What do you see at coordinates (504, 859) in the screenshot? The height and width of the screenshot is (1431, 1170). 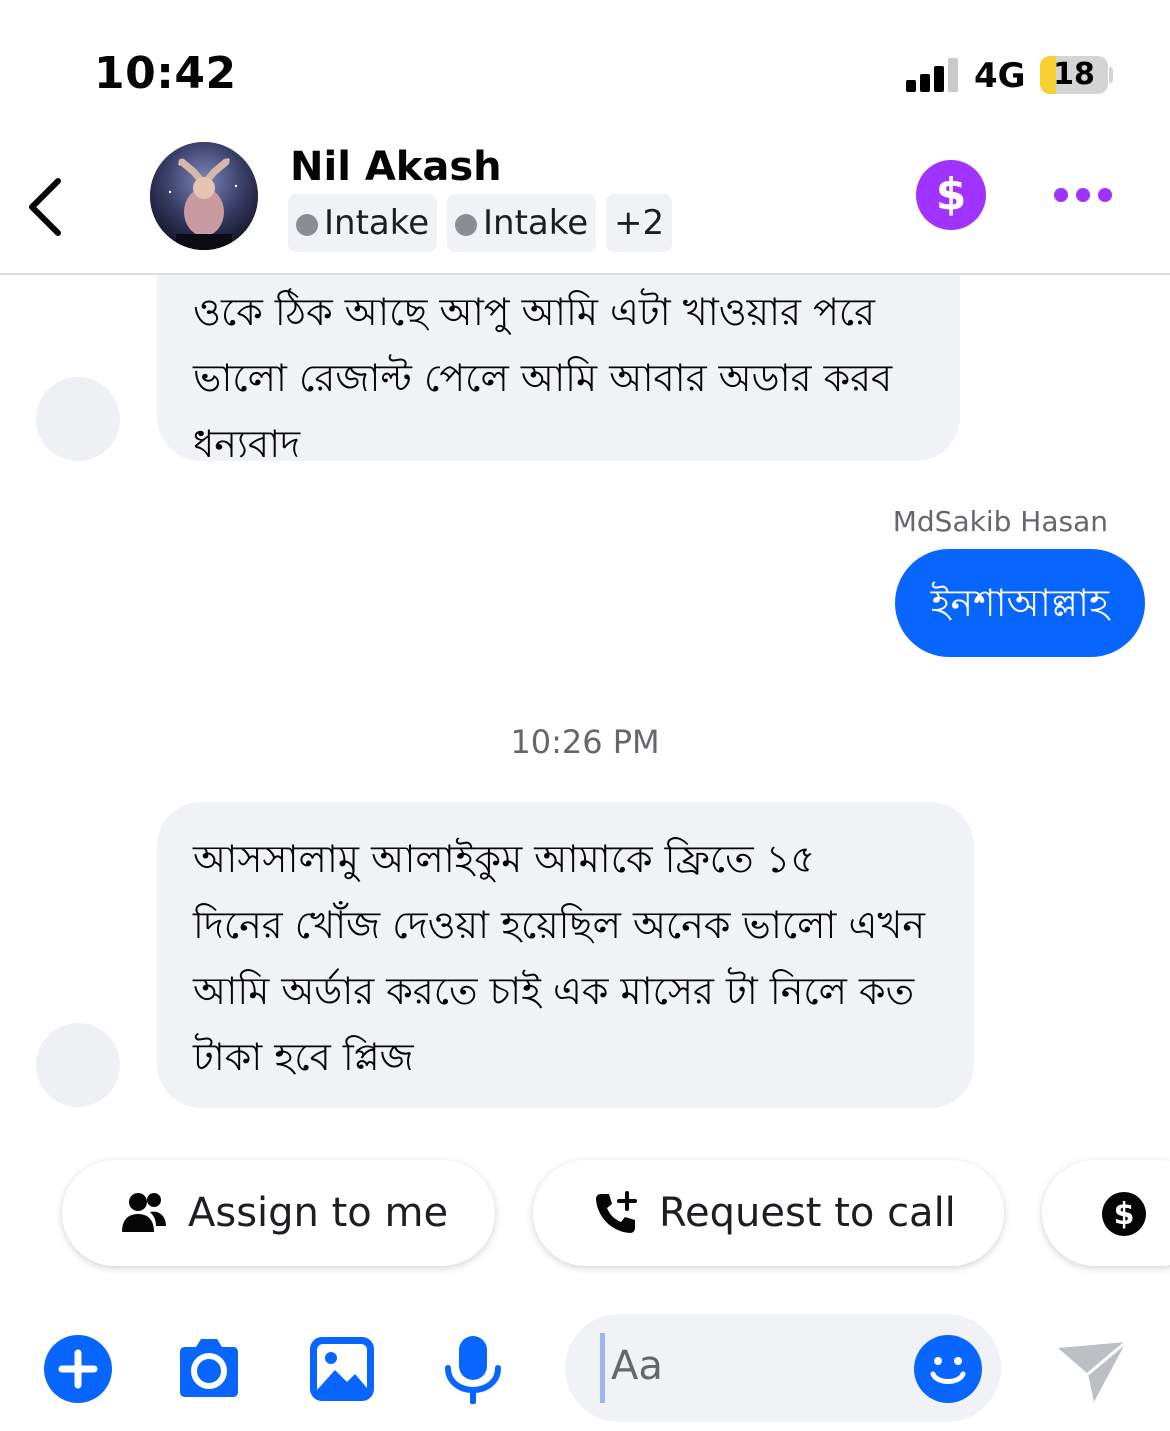 I see `message-line: আসসালামু আলাইকুম আমাকে ফ্রিতে ১৫` at bounding box center [504, 859].